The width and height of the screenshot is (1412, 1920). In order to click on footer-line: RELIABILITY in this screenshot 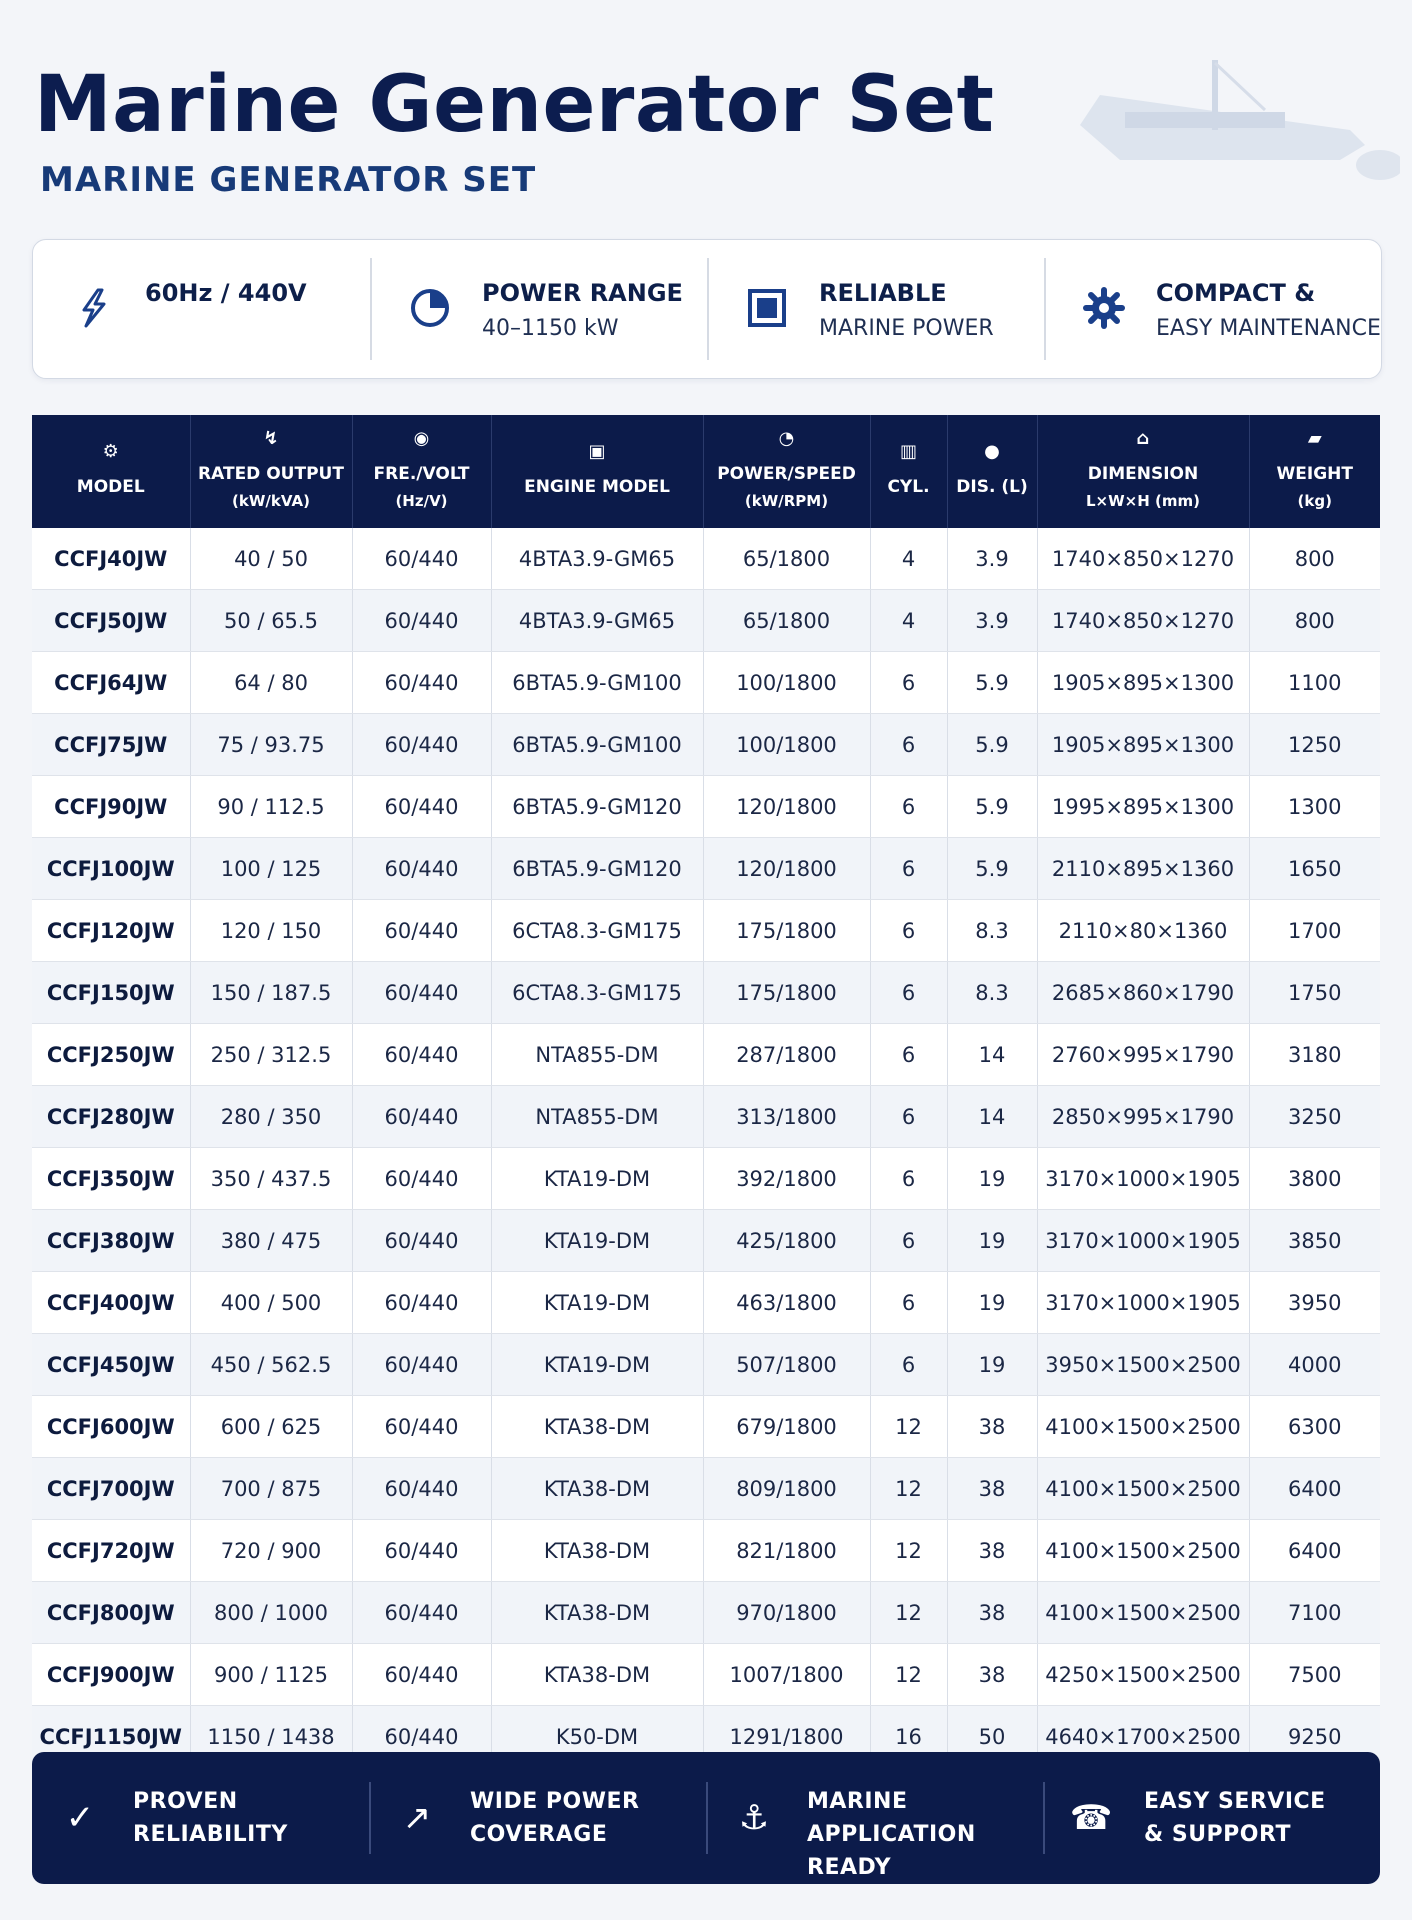, I will do `click(210, 1834)`.